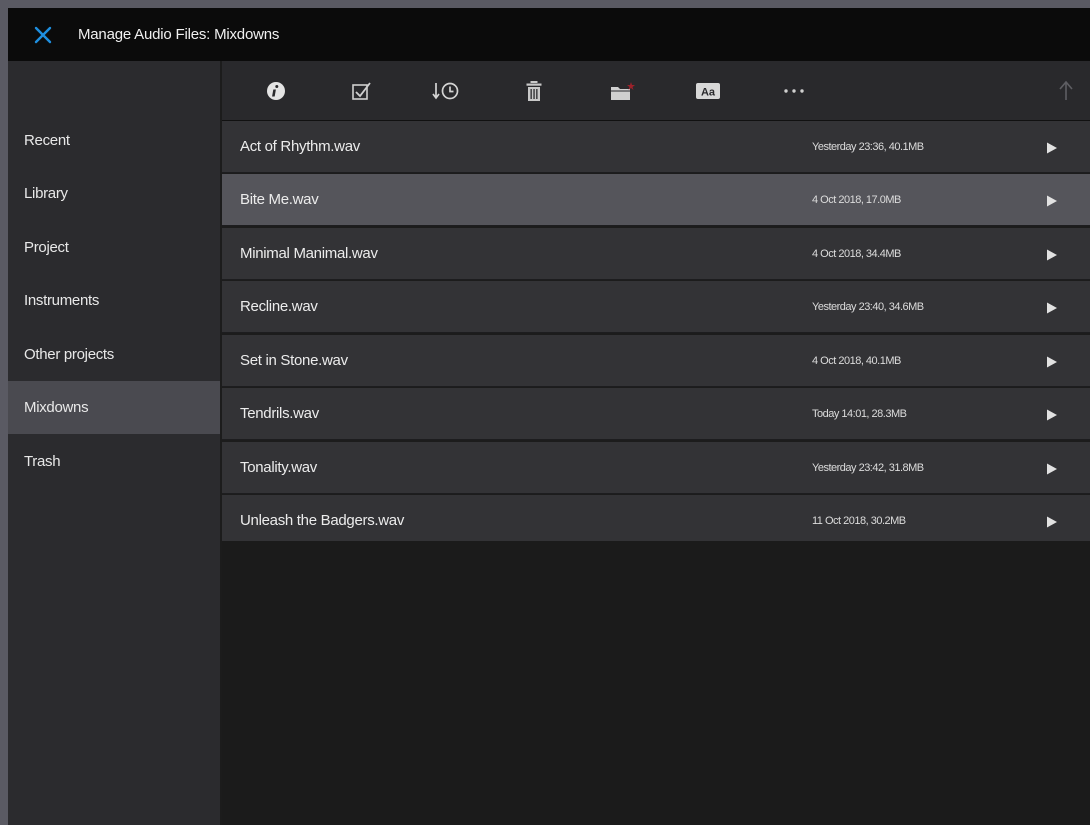  I want to click on toolbar: Aa, so click(656, 91).